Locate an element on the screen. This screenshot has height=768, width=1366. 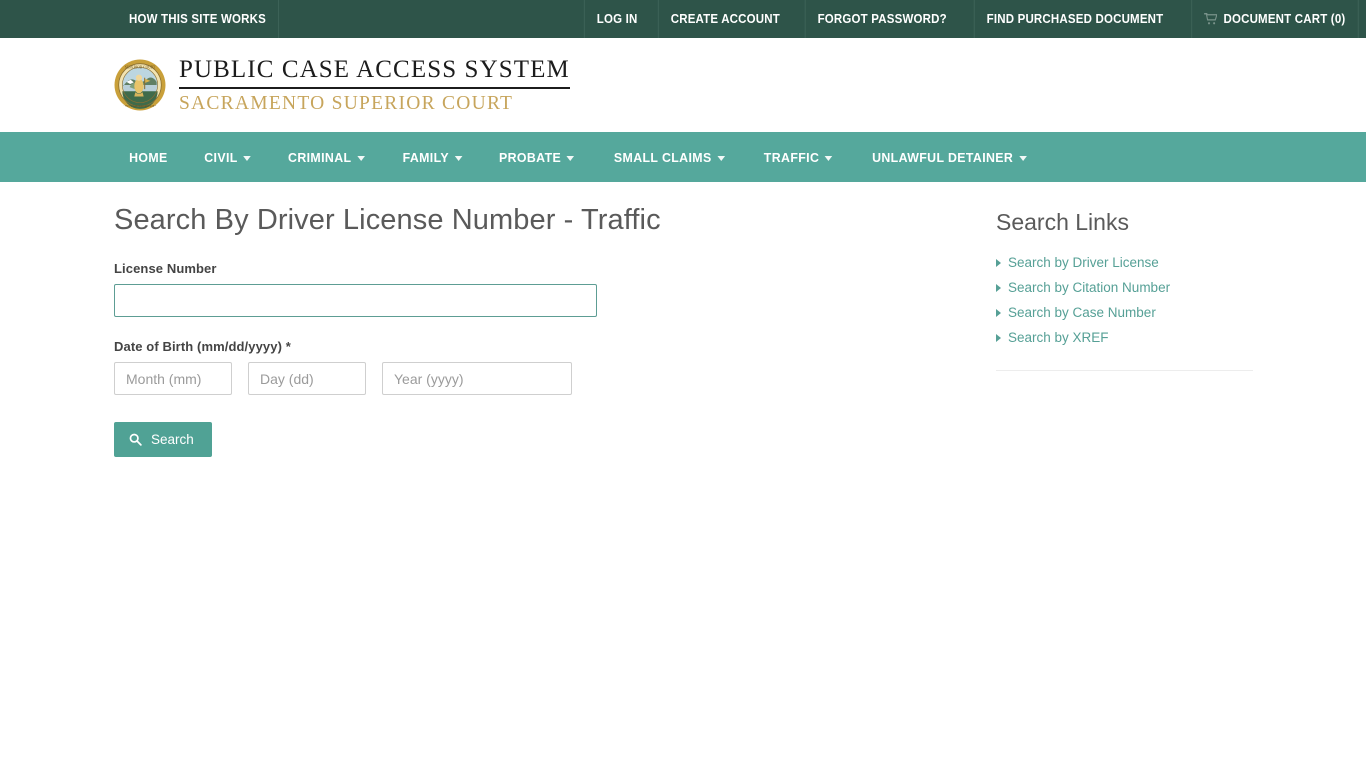
nav-item-probate: PROBATE is located at coordinates (537, 157).